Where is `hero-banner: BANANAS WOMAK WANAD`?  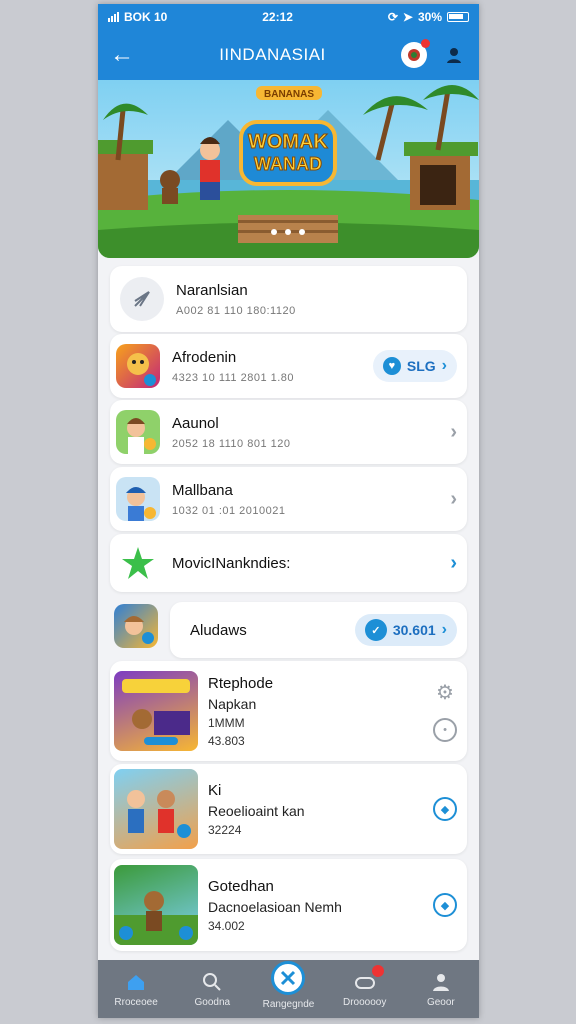
hero-banner: BANANAS WOMAK WANAD is located at coordinates (288, 169).